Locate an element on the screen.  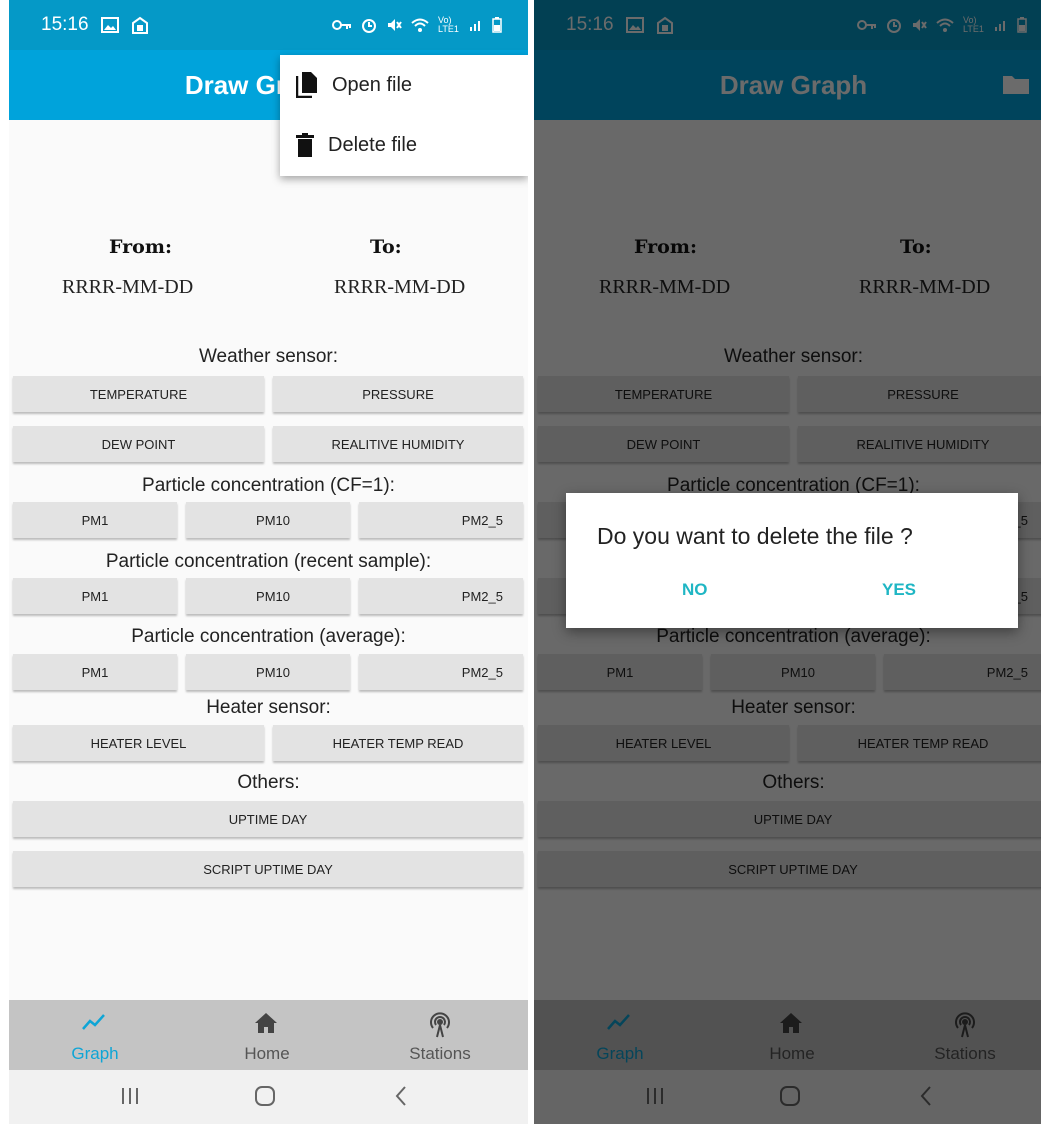
app-notification-icon is located at coordinates (139, 25).